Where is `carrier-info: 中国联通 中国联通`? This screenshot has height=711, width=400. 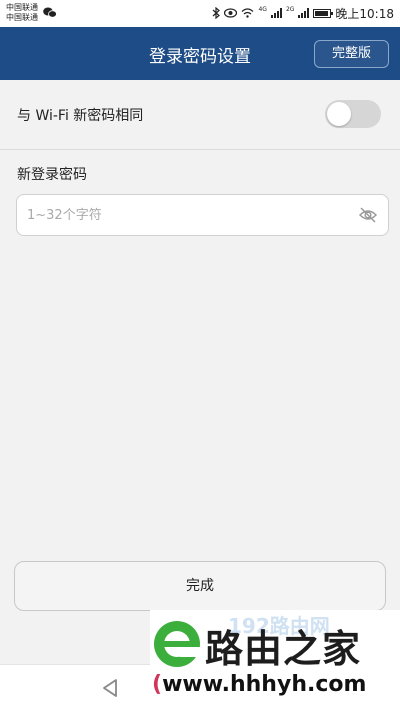
carrier-info: 中国联通 中国联通 is located at coordinates (22, 13).